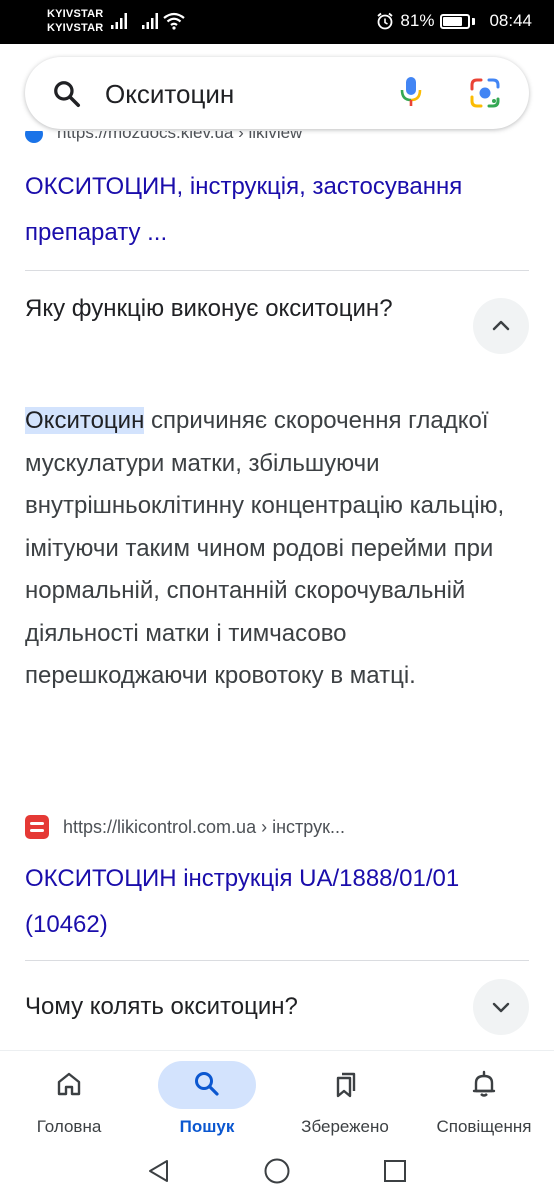 The image size is (554, 1200). What do you see at coordinates (69, 1098) in the screenshot?
I see `nav-home: Головна` at bounding box center [69, 1098].